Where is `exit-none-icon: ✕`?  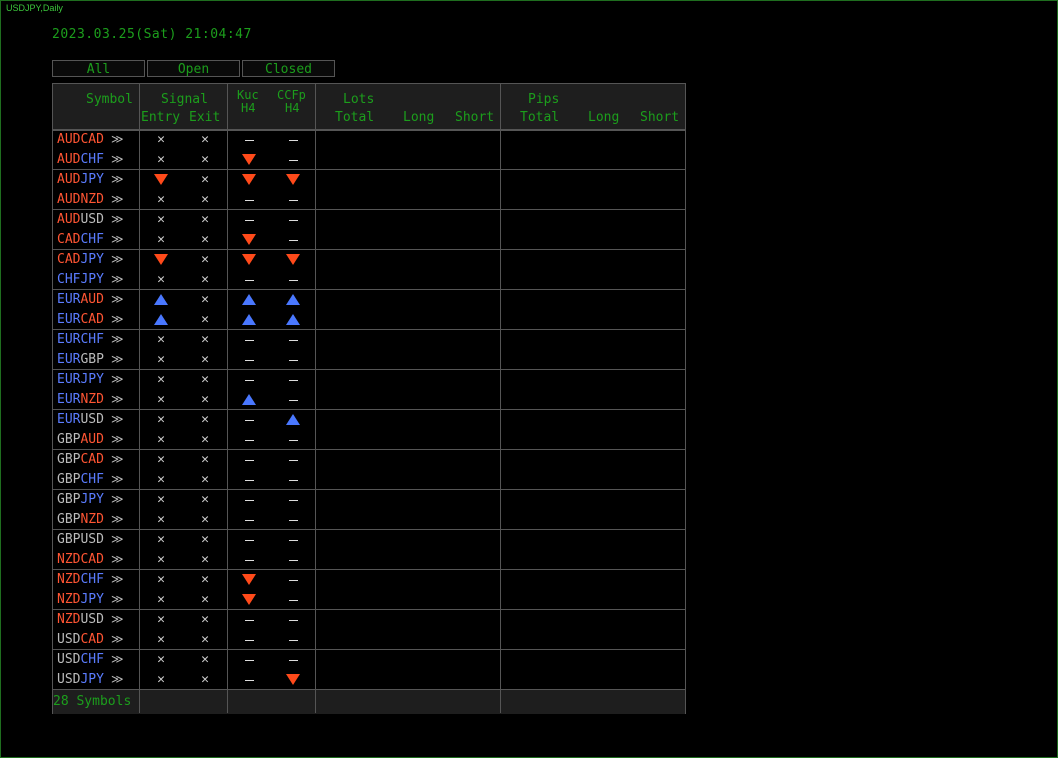
exit-none-icon: ✕ is located at coordinates (205, 559).